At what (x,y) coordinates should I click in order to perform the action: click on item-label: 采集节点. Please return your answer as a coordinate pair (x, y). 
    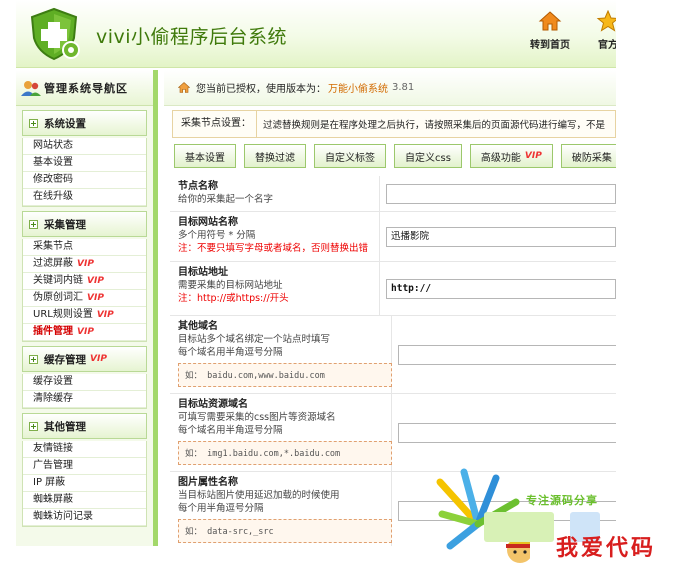
    Looking at the image, I should click on (53, 246).